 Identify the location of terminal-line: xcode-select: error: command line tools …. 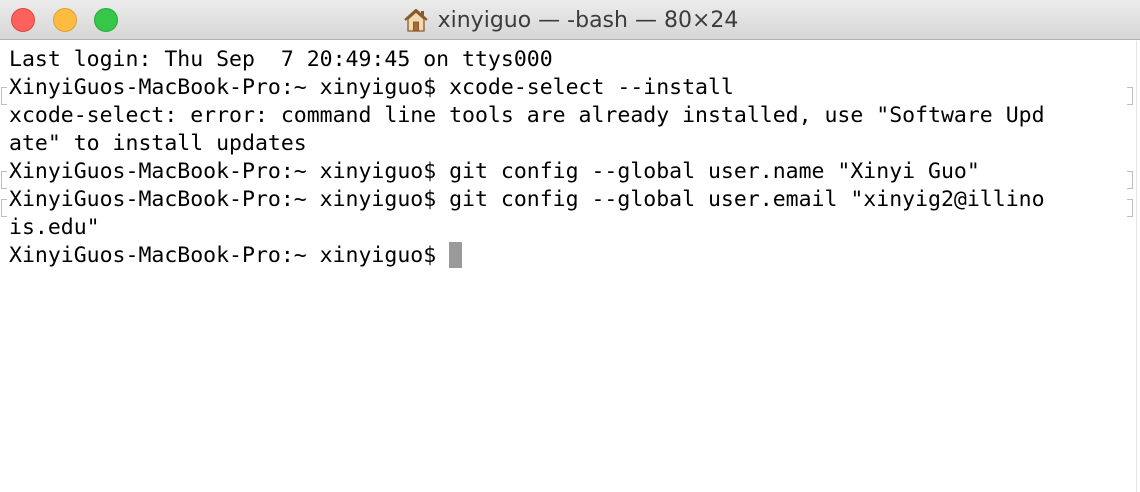
(527, 115).